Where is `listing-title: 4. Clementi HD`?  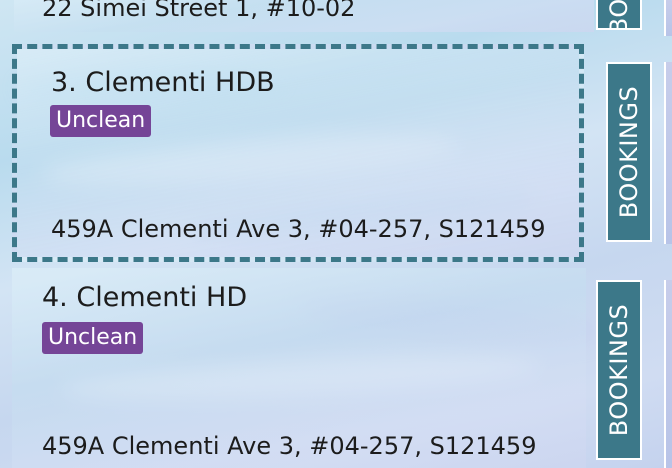
listing-title: 4. Clementi HD is located at coordinates (144, 297).